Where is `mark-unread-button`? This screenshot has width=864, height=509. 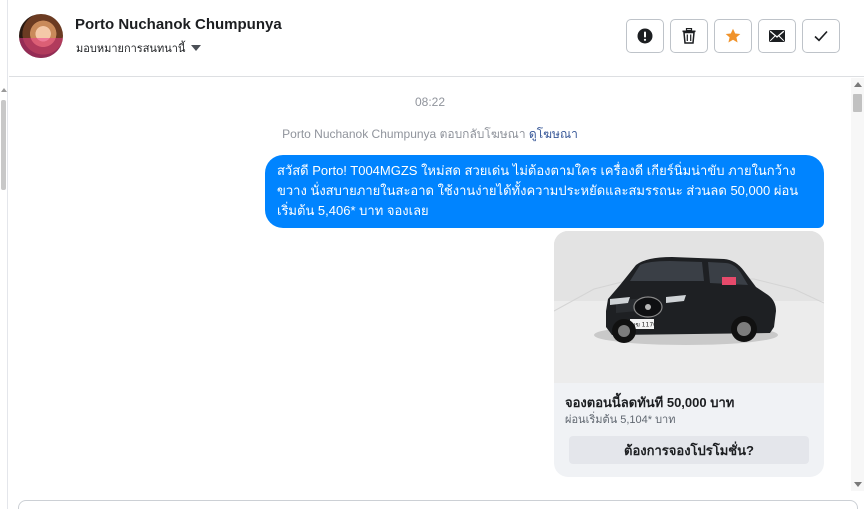
mark-unread-button is located at coordinates (777, 36).